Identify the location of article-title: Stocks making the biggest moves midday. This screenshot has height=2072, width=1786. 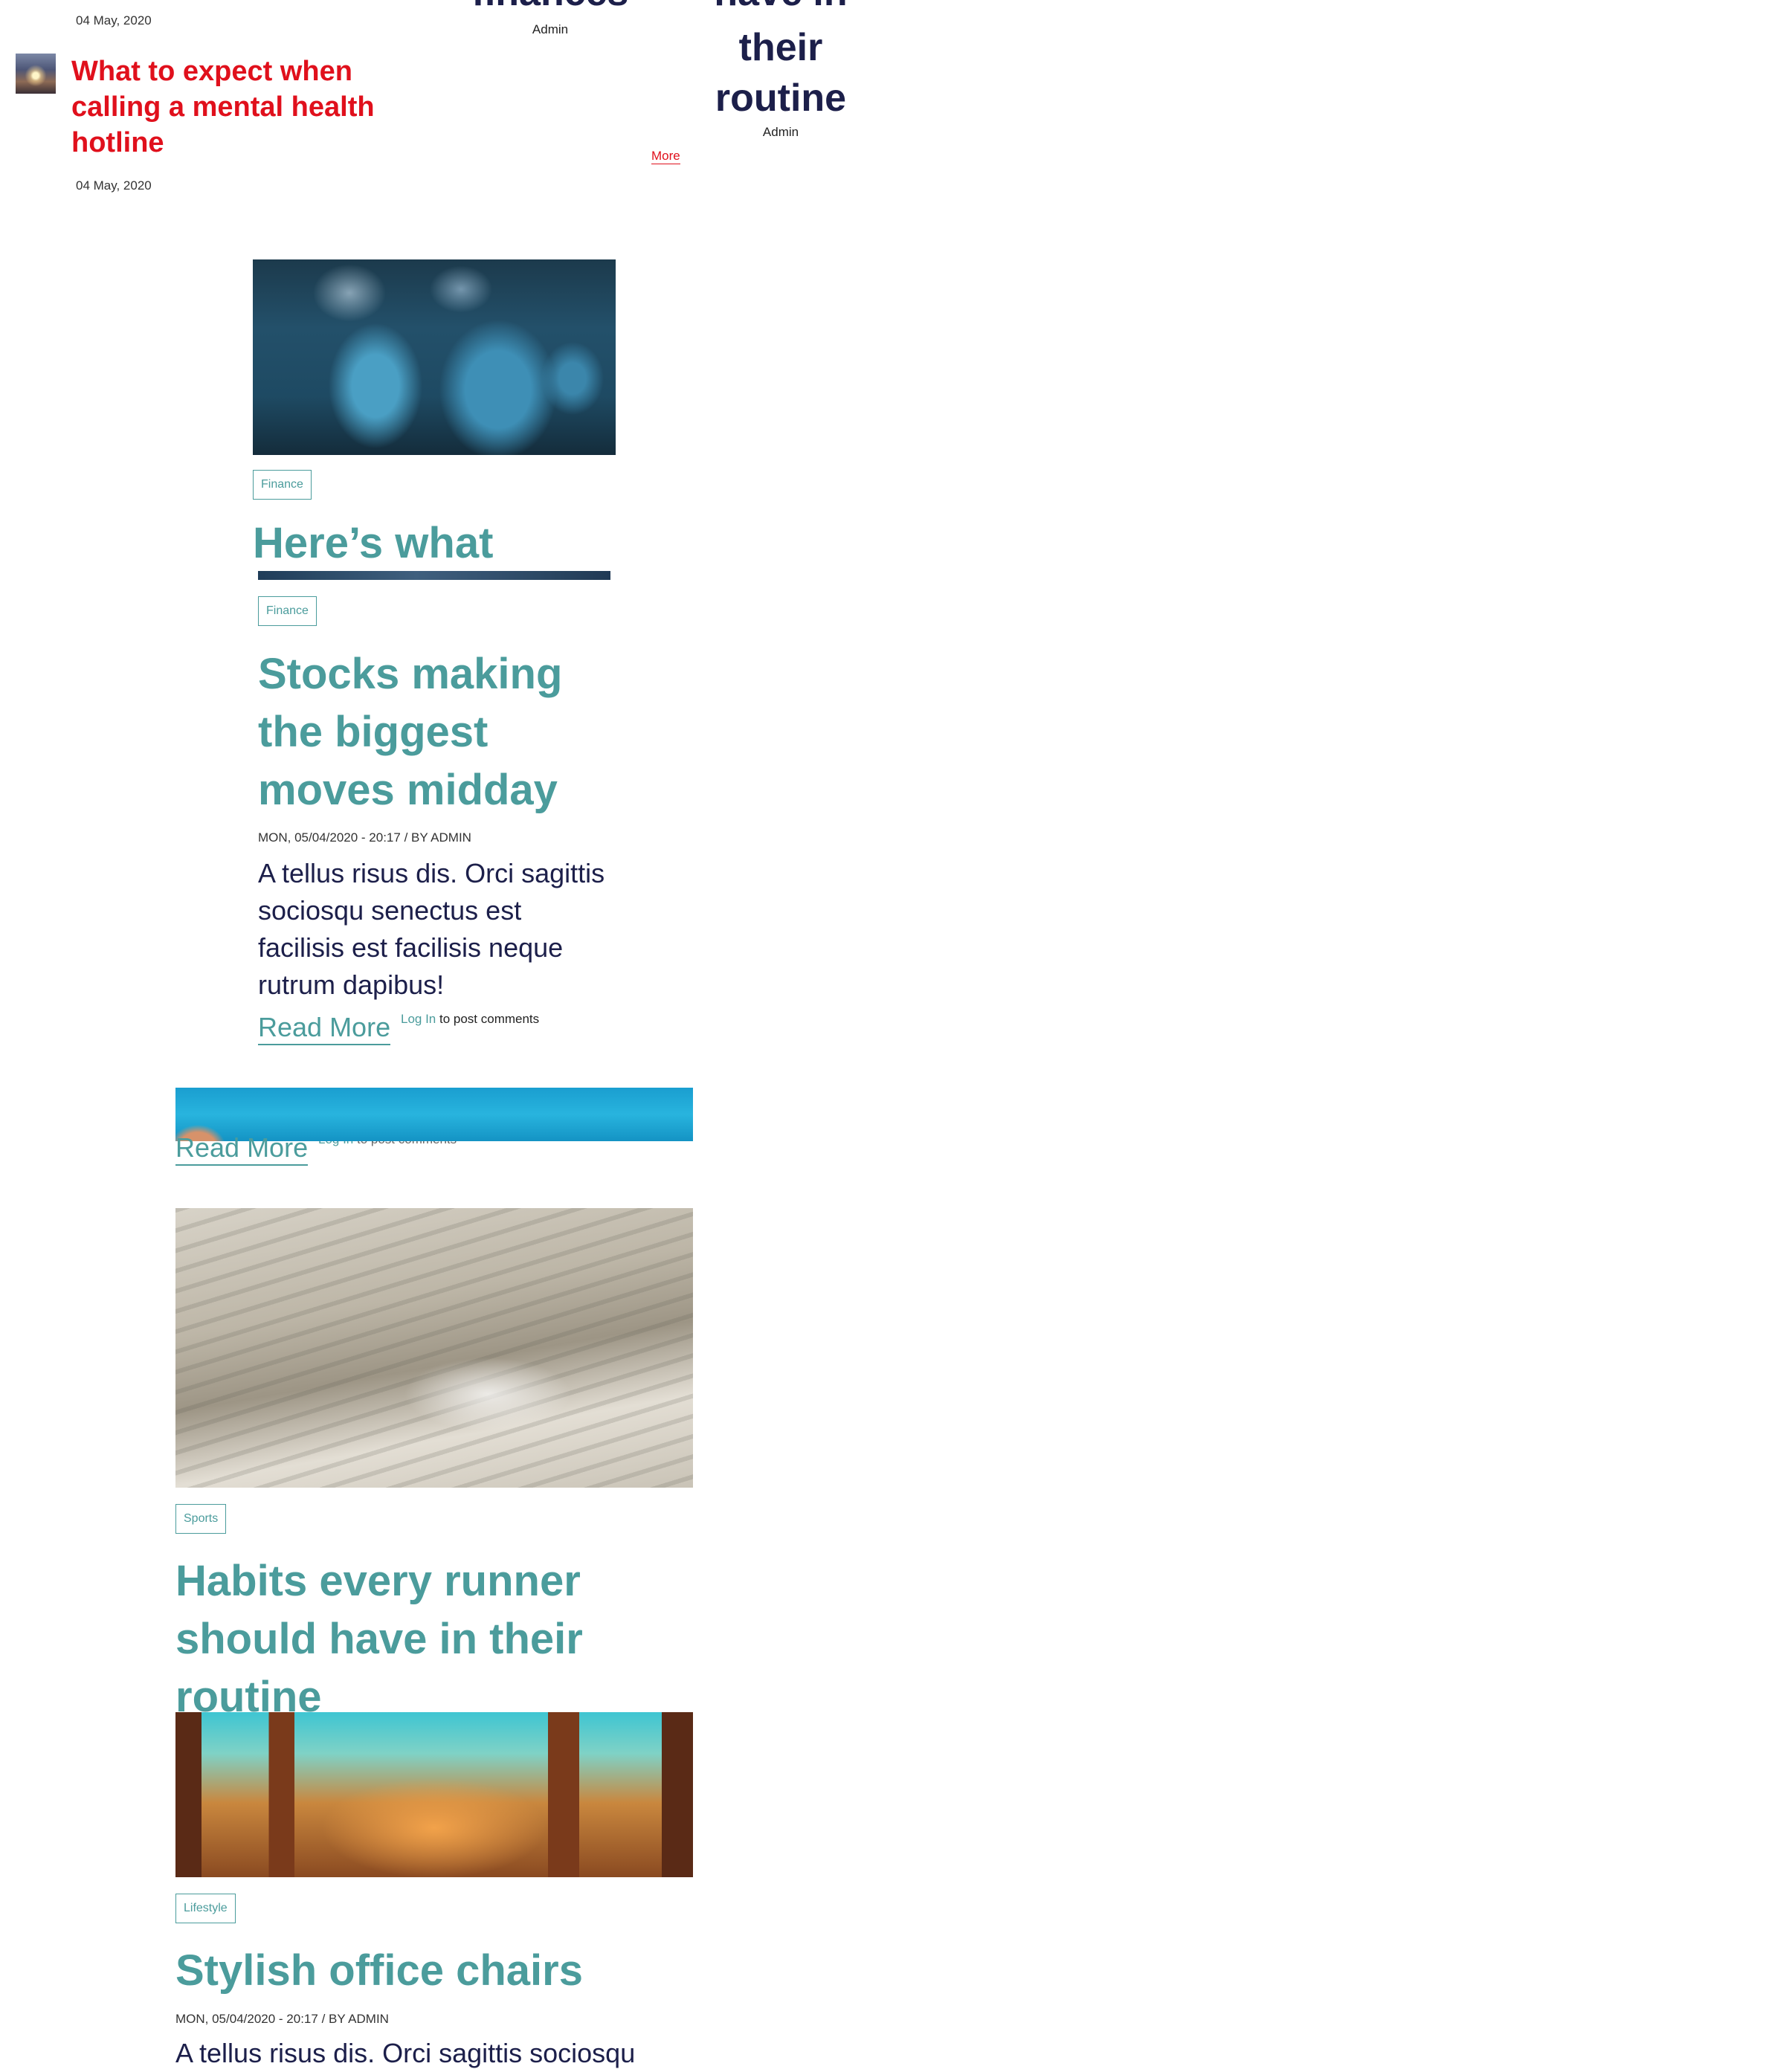
(432, 732).